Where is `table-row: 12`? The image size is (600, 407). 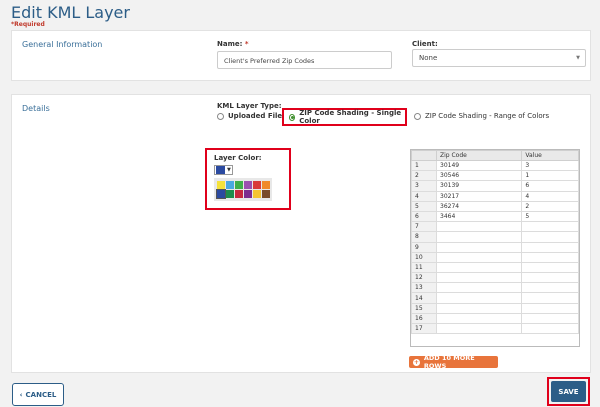
table-row: 12 is located at coordinates (495, 278).